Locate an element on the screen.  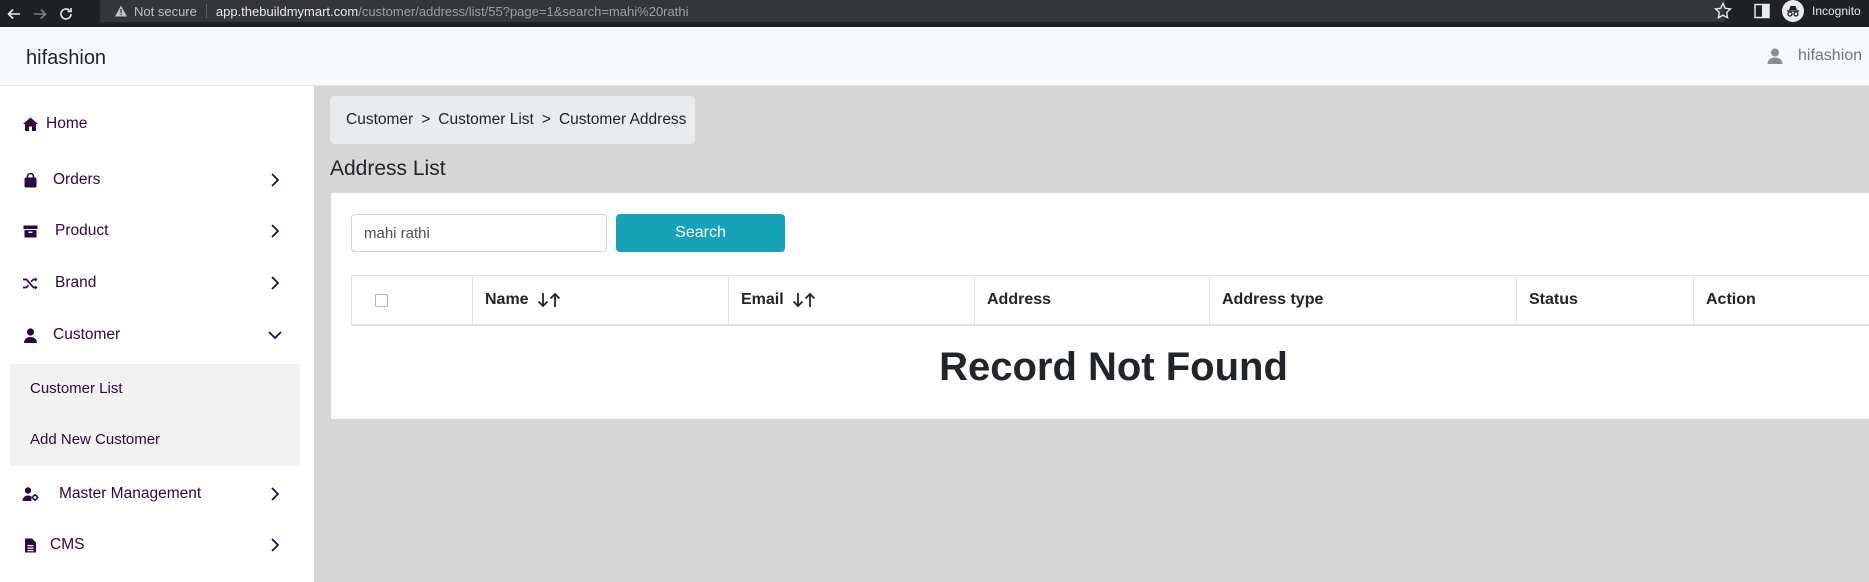
bookmark-star-icon is located at coordinates (1723, 11).